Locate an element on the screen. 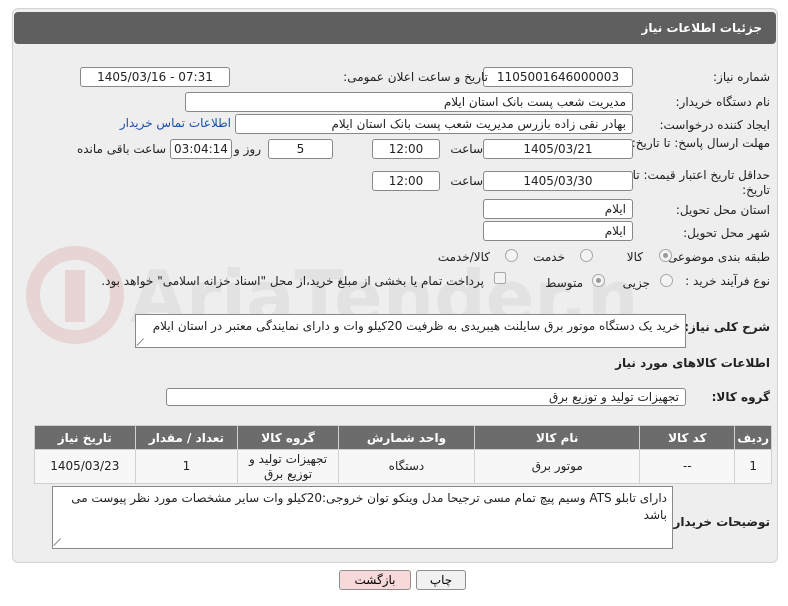 The height and width of the screenshot is (606, 788). reply-deadline-label: مهلت ارسال پاسخ: تا تاریخ: is located at coordinates (700, 143).